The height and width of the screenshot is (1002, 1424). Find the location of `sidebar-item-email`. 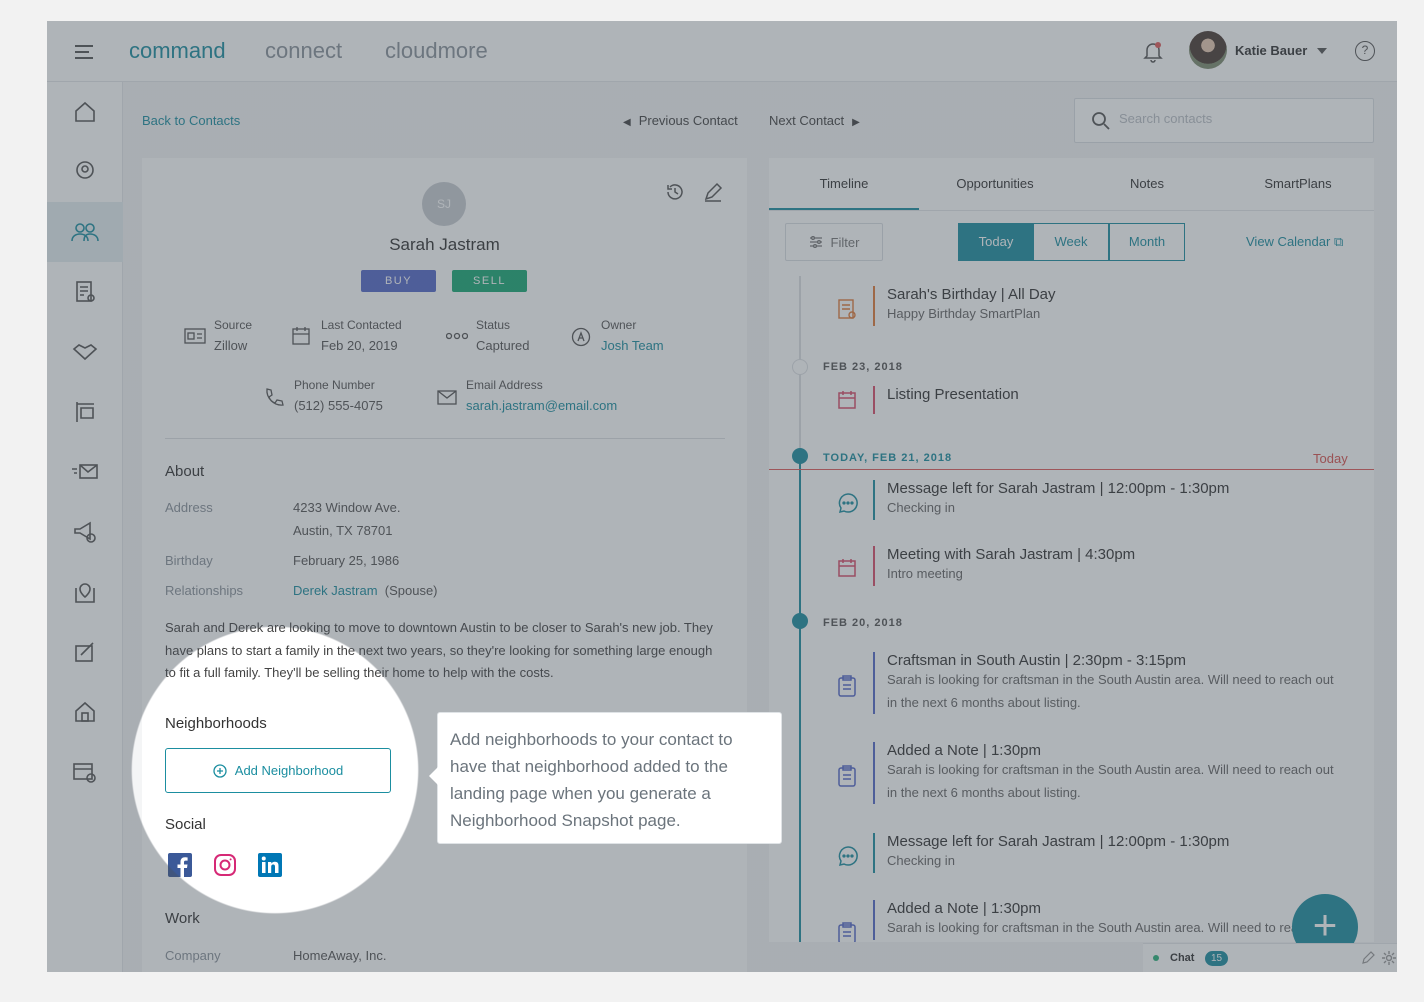

sidebar-item-email is located at coordinates (85, 472).